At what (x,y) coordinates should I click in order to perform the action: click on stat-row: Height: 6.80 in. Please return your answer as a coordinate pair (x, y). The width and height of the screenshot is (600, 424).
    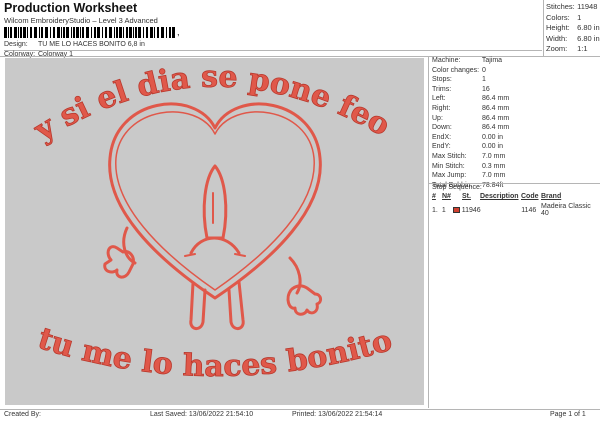
    Looking at the image, I should click on (573, 28).